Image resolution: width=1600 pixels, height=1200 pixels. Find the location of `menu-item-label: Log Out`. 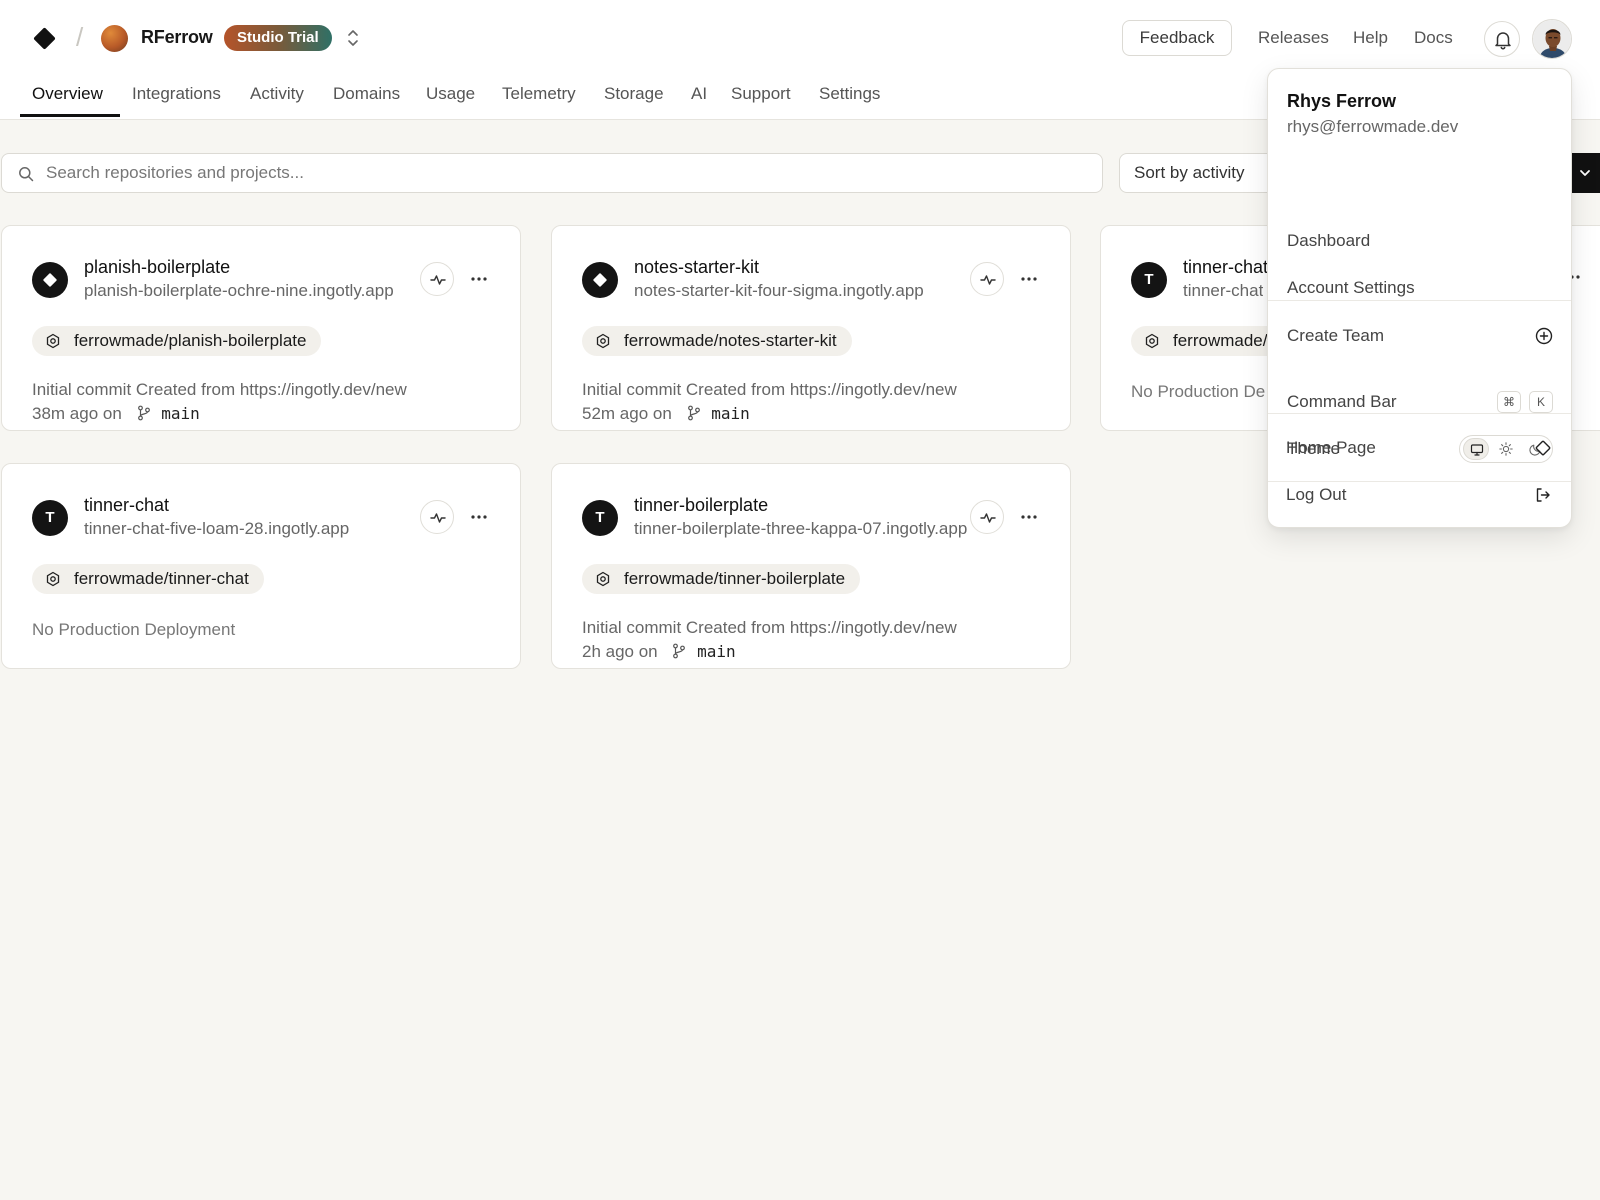

menu-item-label: Log Out is located at coordinates (1316, 494).